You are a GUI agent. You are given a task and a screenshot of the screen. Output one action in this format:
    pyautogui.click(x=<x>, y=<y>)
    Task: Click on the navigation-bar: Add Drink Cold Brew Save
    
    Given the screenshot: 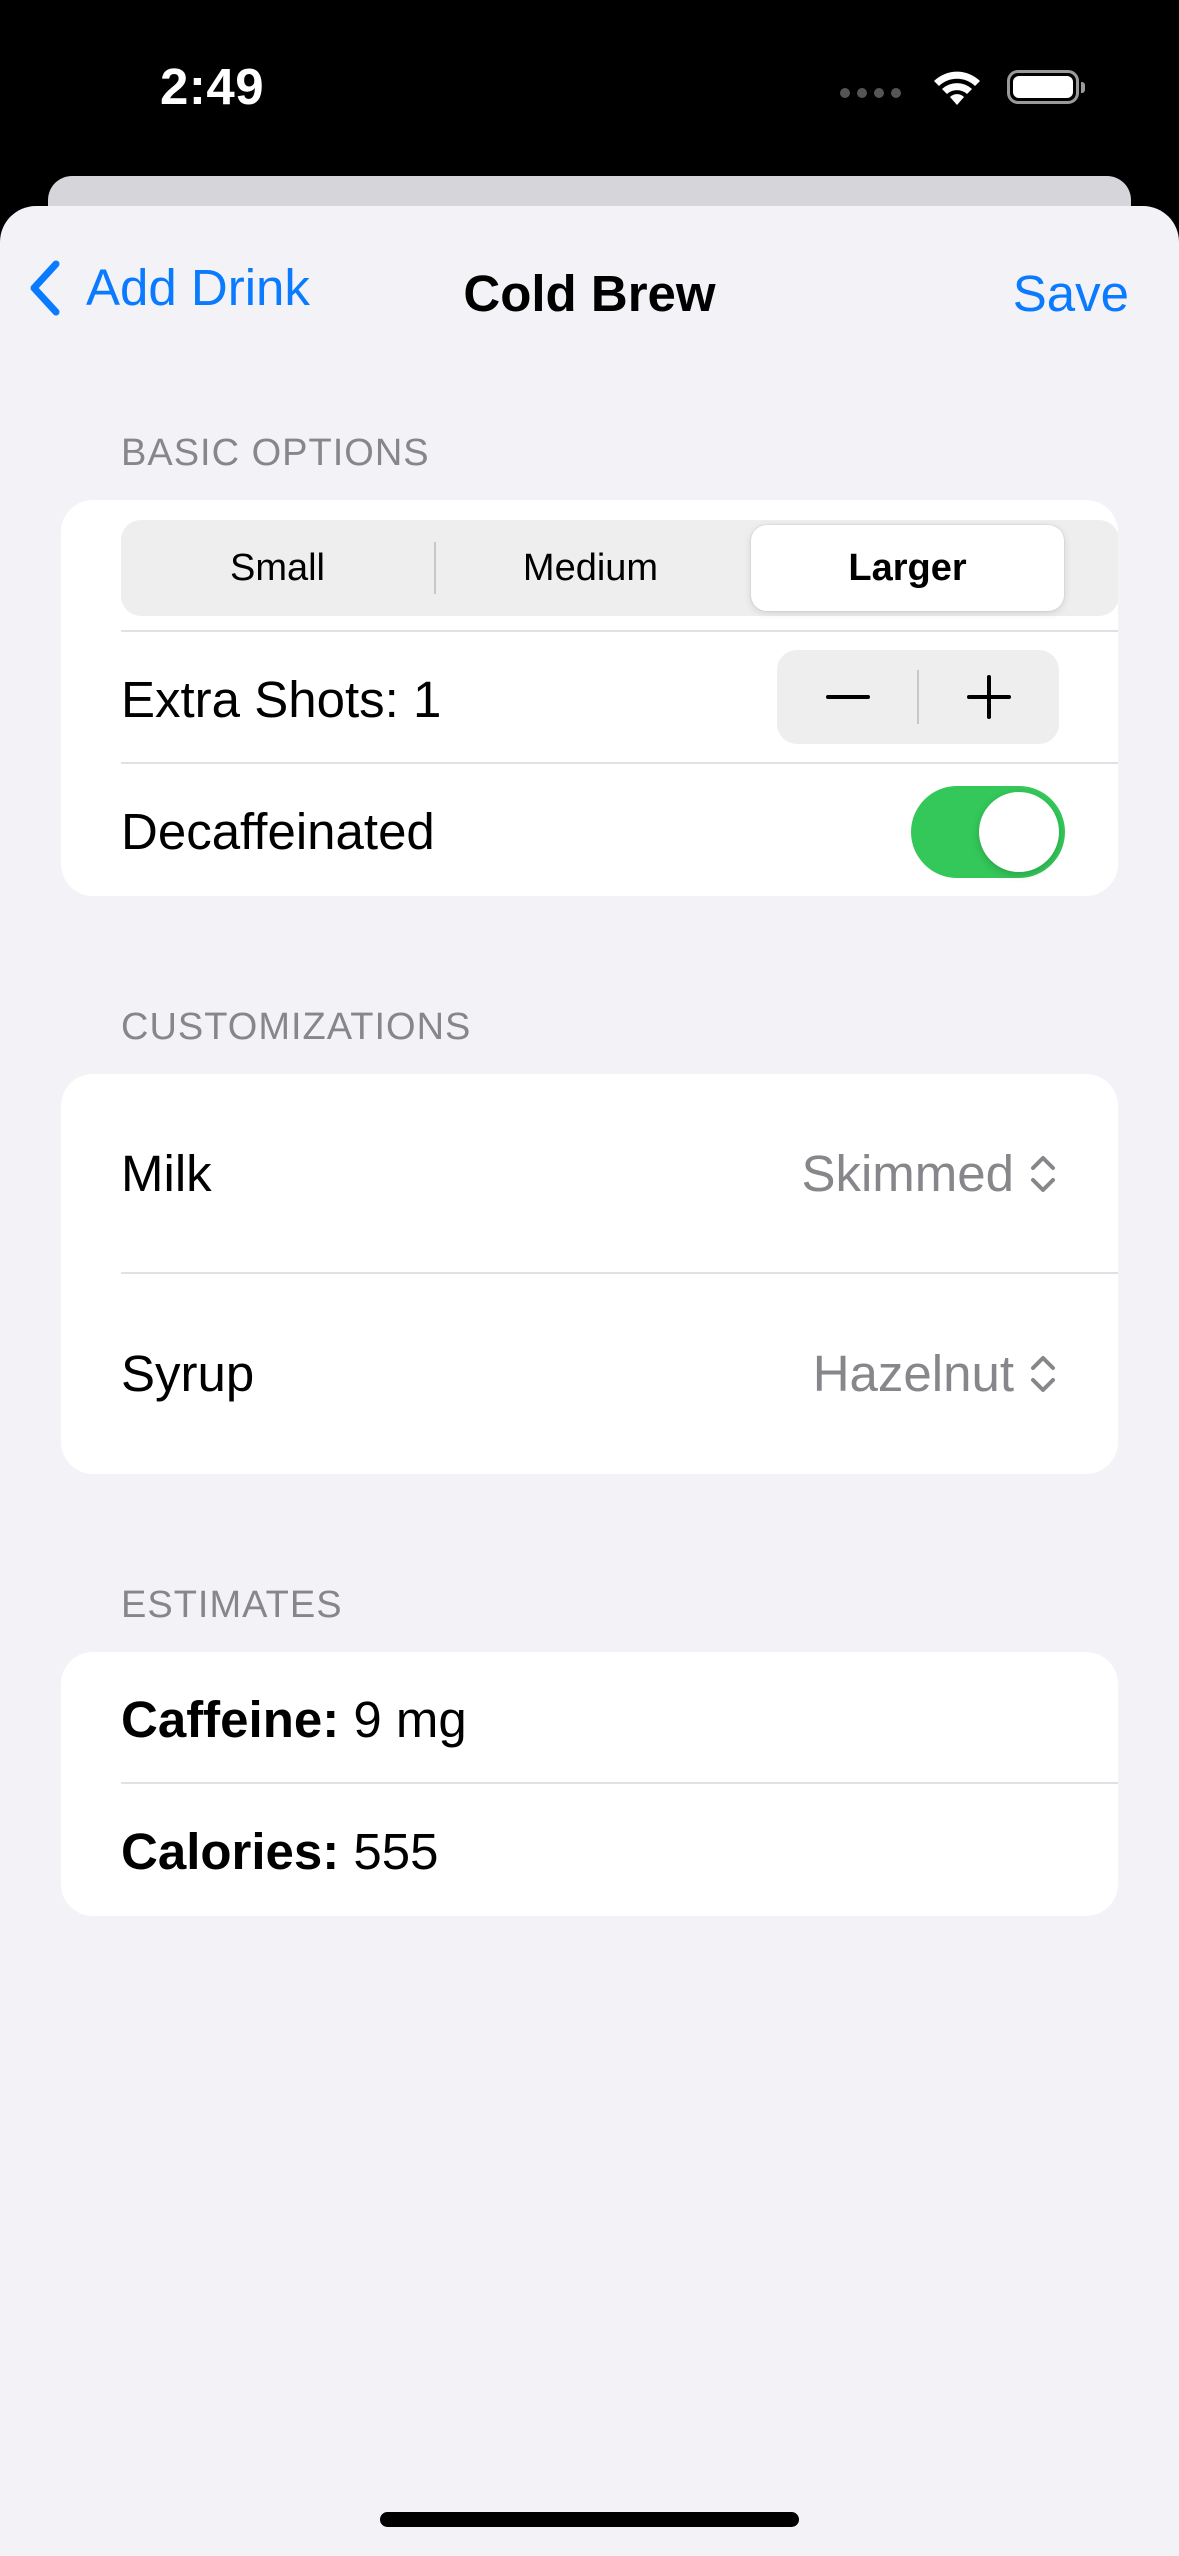 What is the action you would take?
    pyautogui.click(x=589, y=291)
    